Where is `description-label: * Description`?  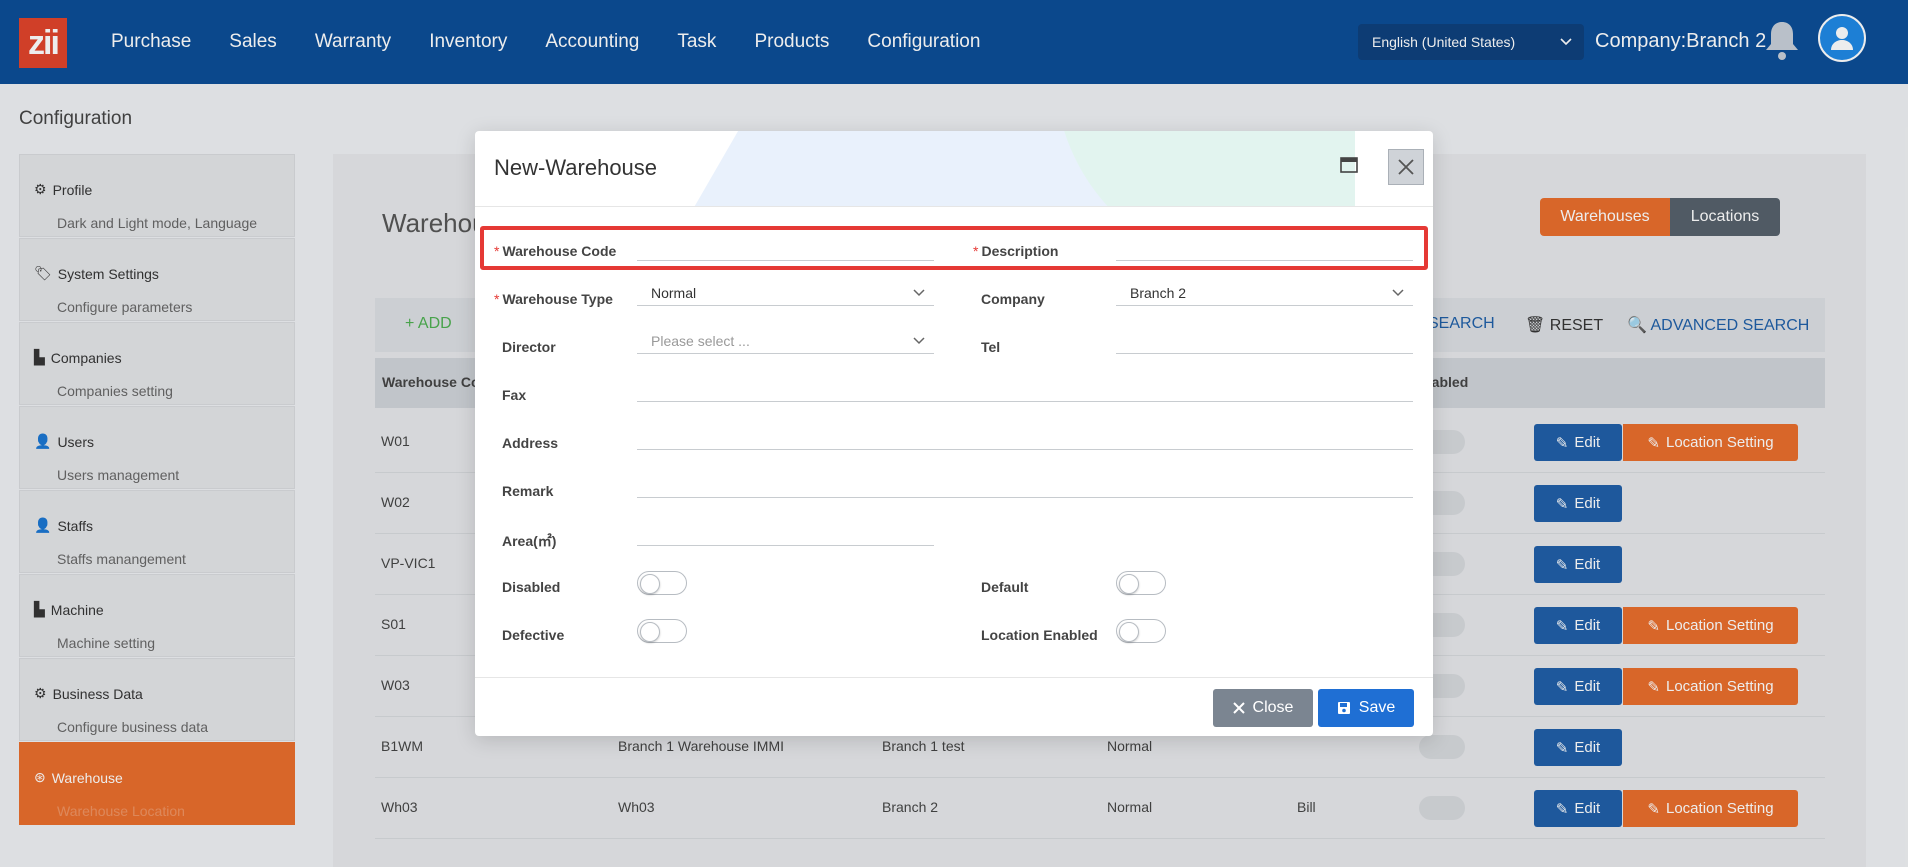 description-label: * Description is located at coordinates (1015, 251).